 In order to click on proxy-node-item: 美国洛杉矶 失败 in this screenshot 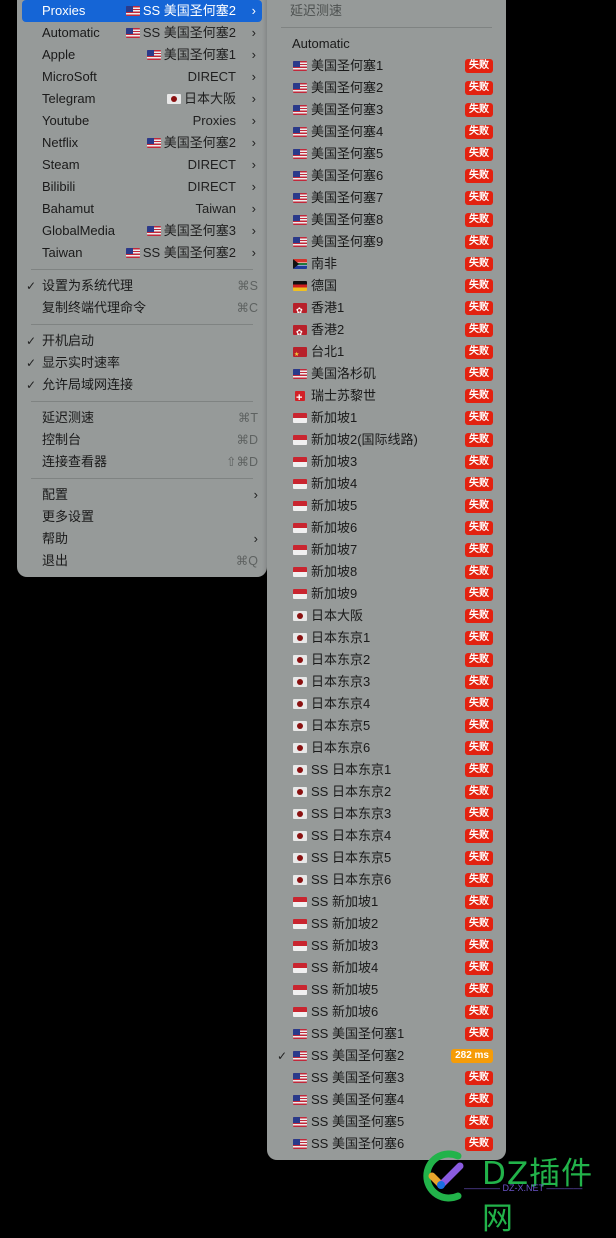, I will do `click(386, 374)`.